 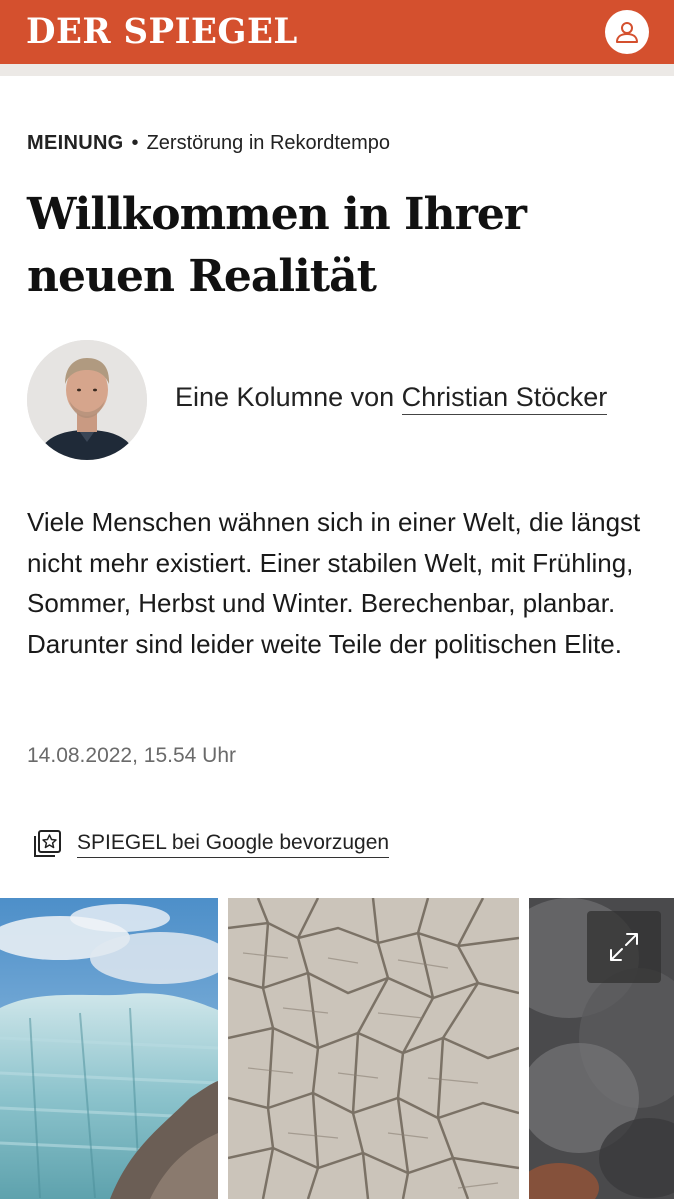 I want to click on spiegel-logo: DER SPIEGEL, so click(x=162, y=32).